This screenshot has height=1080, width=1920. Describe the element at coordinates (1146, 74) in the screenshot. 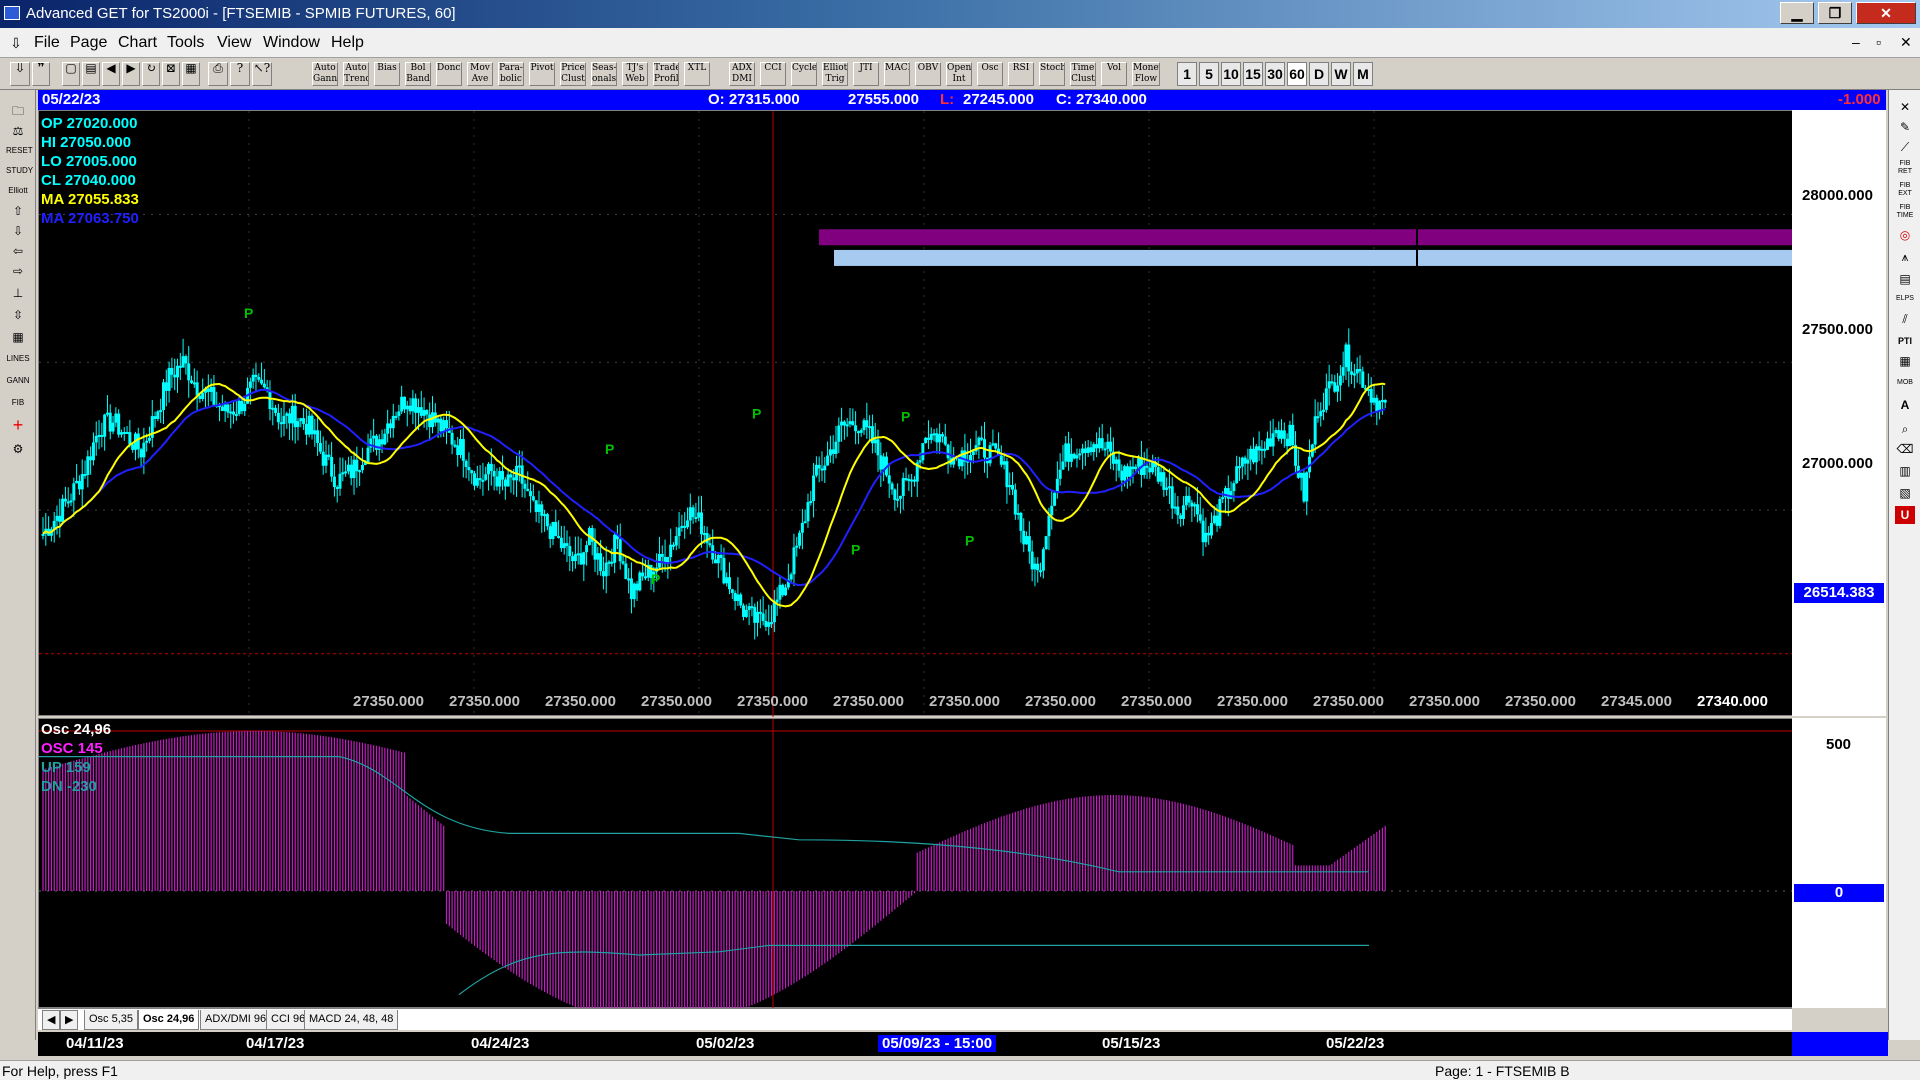

I see `tool-money-flow: Money Flow` at that location.